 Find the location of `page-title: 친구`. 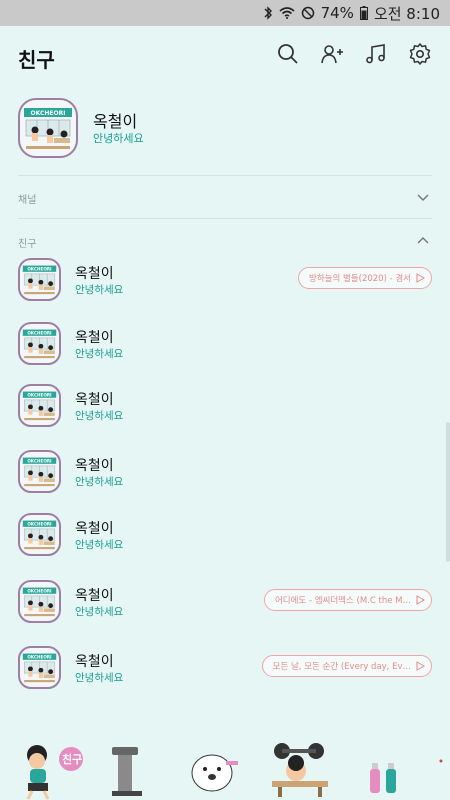

page-title: 친구 is located at coordinates (36, 60).